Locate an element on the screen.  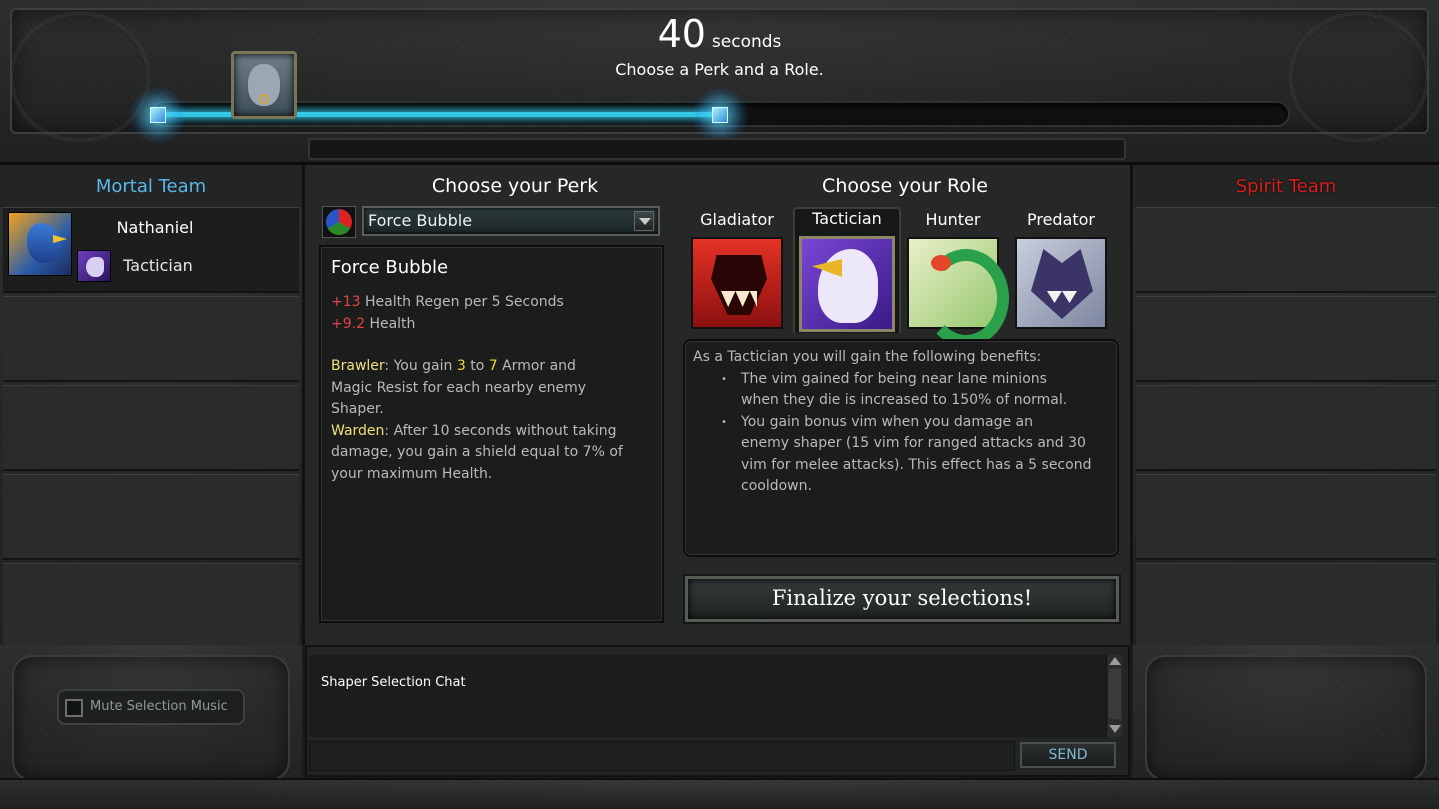
scroll-up-icon is located at coordinates (1115, 661).